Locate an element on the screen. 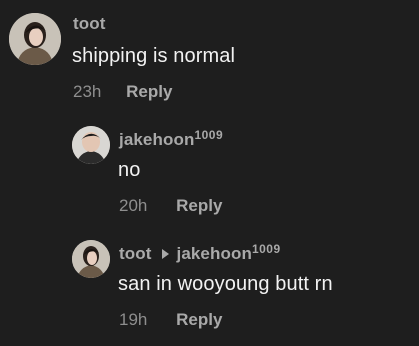 Image resolution: width=419 pixels, height=346 pixels. comment-username: toot is located at coordinates (89, 24).